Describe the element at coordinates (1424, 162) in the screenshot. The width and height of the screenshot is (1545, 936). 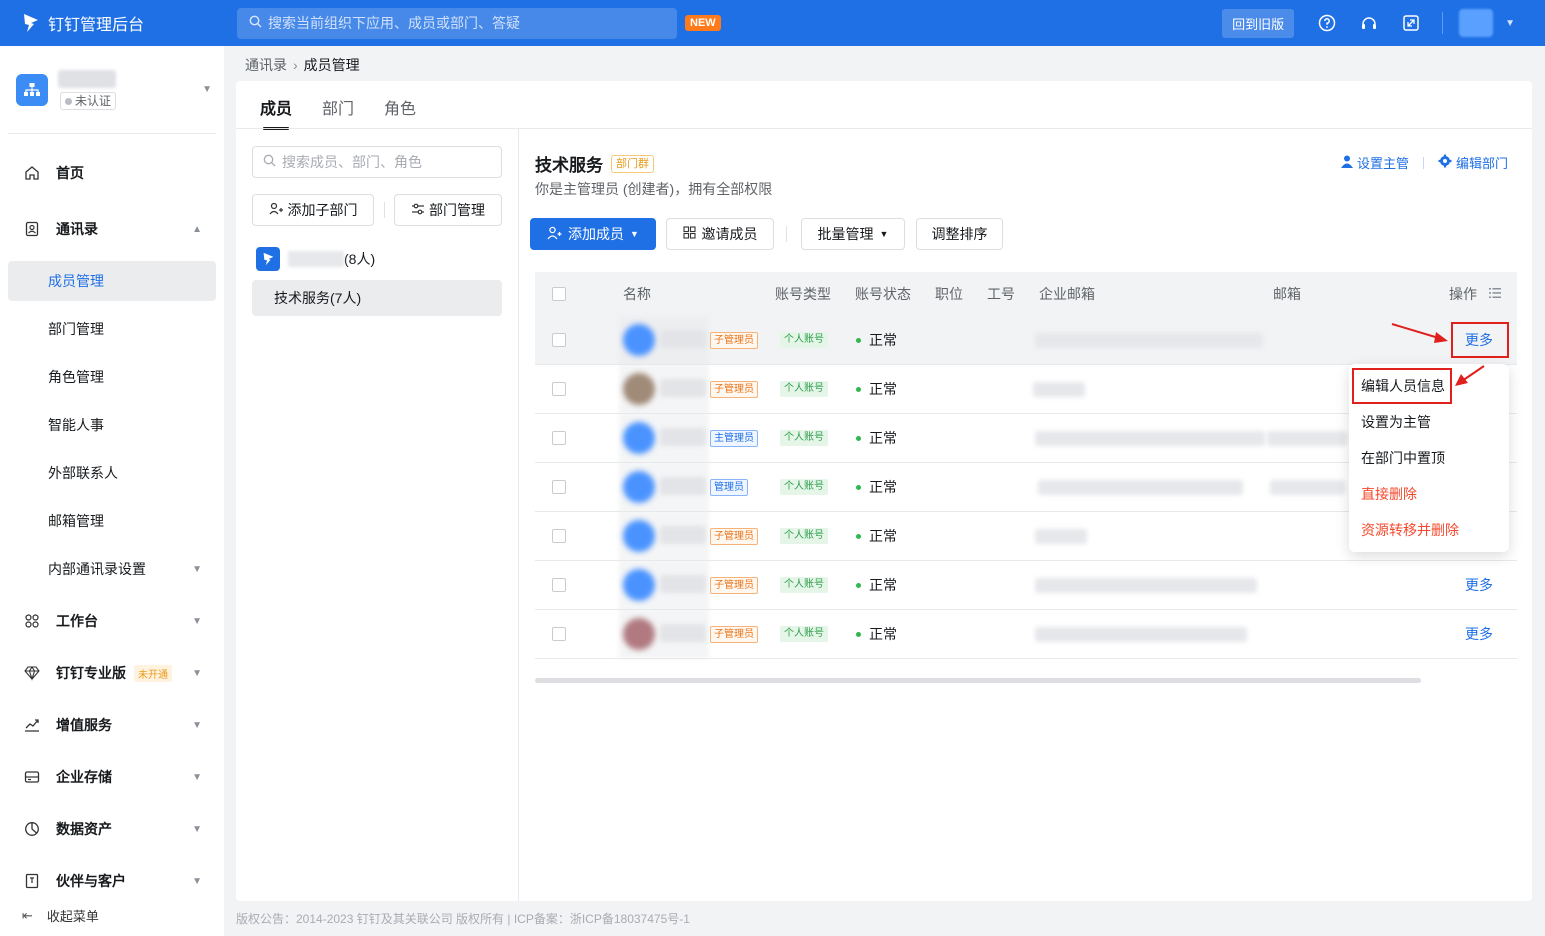
I see `dept-actions: 设置主管 编辑部门` at that location.